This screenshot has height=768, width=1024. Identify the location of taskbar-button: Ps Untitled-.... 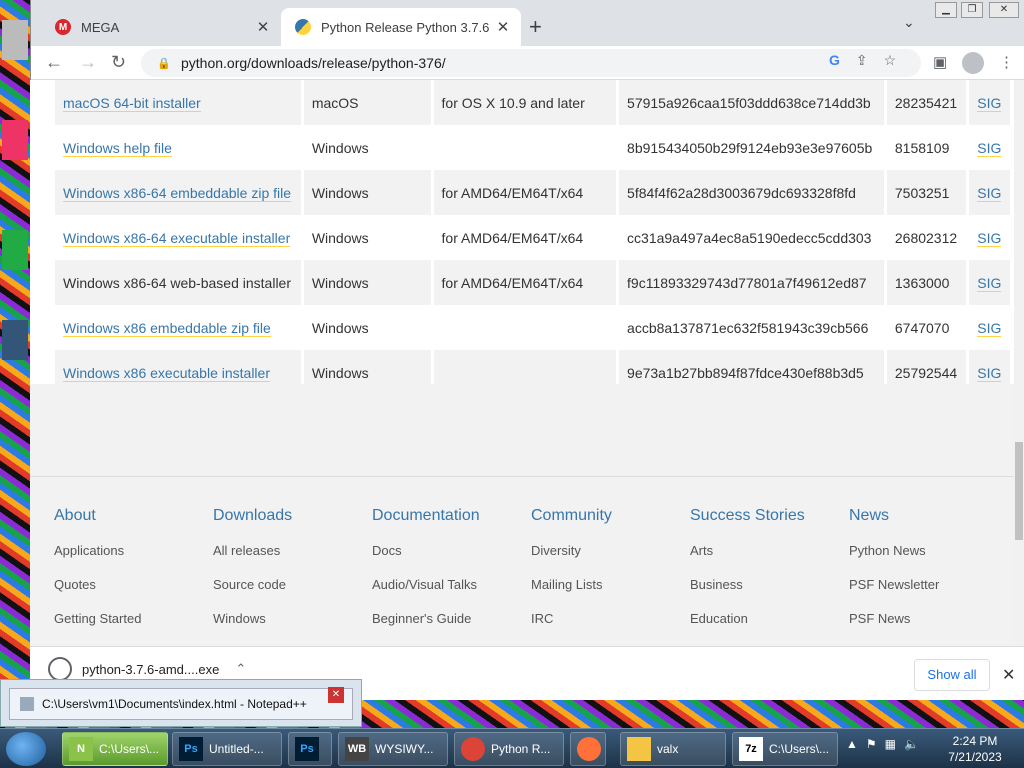
(227, 749).